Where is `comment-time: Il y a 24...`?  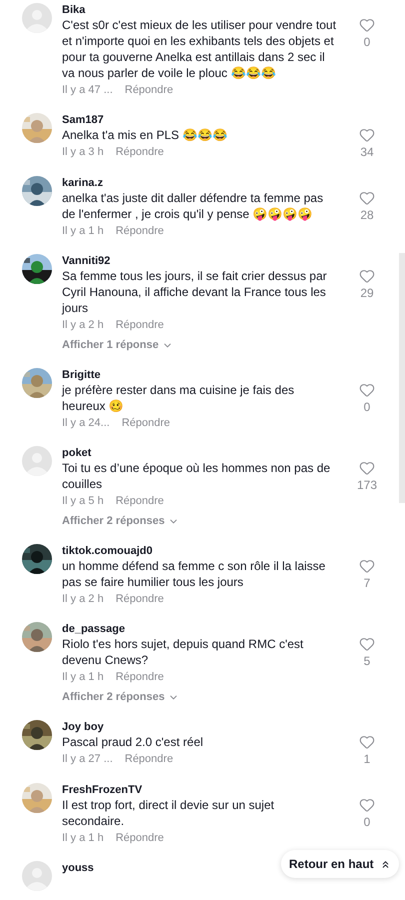 comment-time: Il y a 24... is located at coordinates (86, 423).